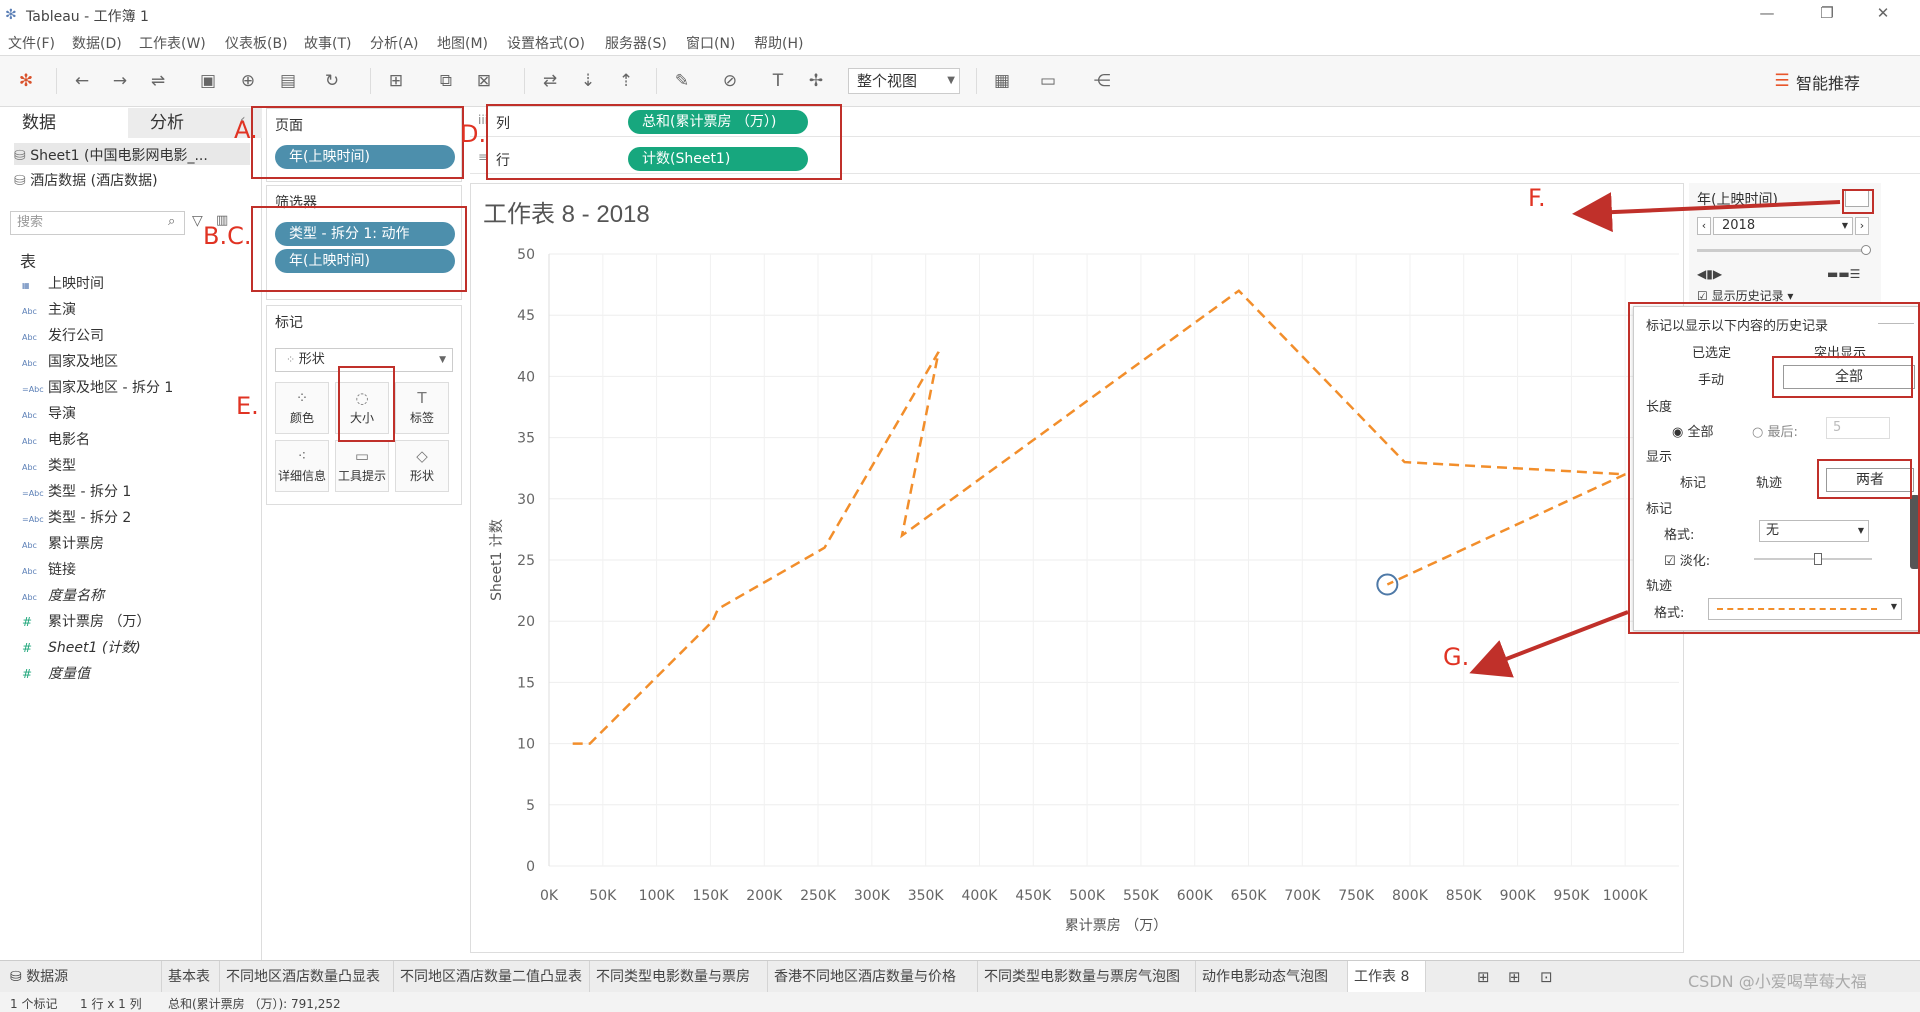 The height and width of the screenshot is (1012, 1920). What do you see at coordinates (497, 560) in the screenshot?
I see `y-axis-label: Sheet1 计数` at bounding box center [497, 560].